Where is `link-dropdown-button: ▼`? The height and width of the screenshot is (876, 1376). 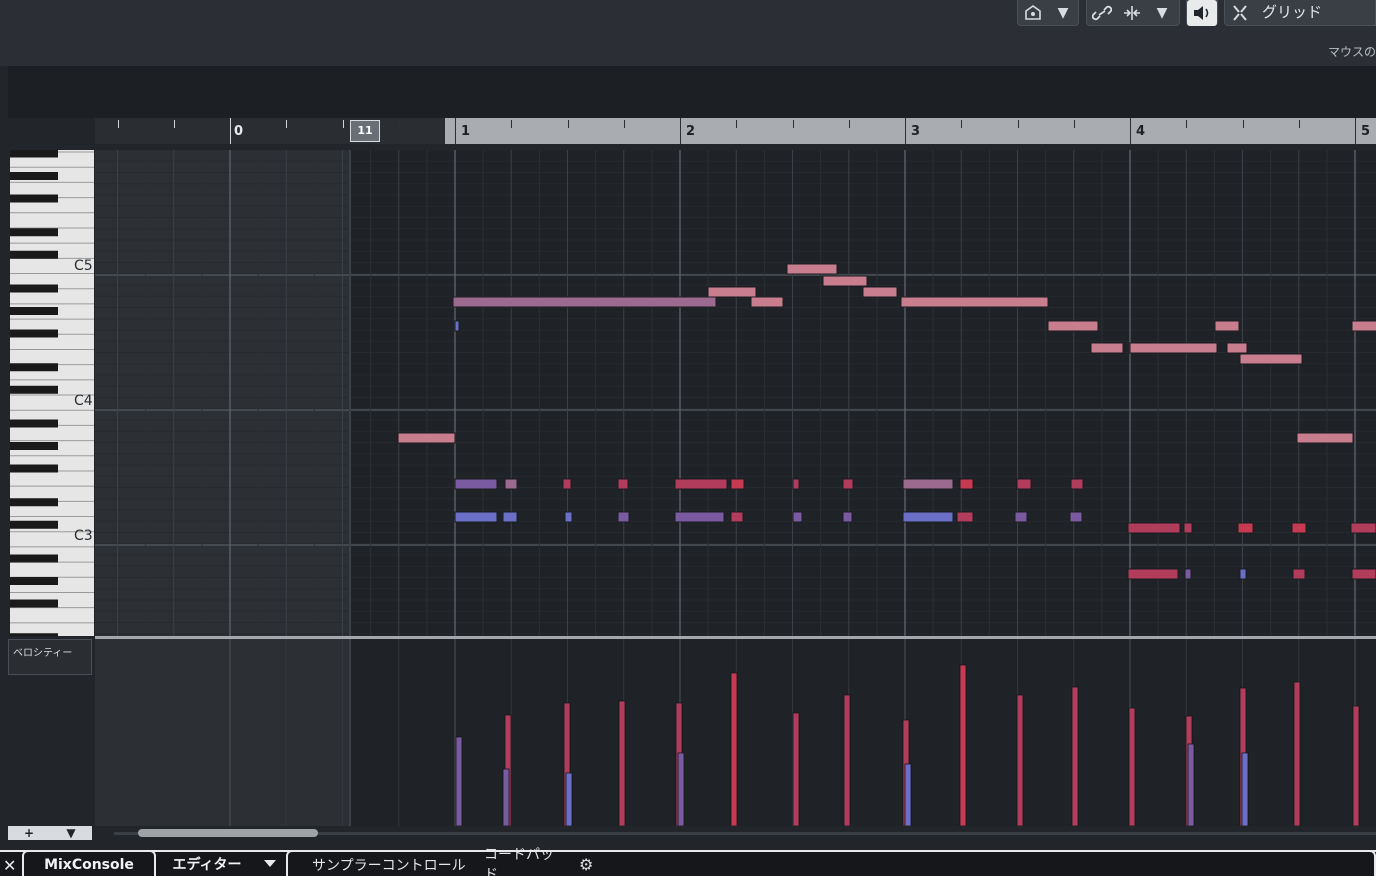
link-dropdown-button: ▼ is located at coordinates (1162, 13).